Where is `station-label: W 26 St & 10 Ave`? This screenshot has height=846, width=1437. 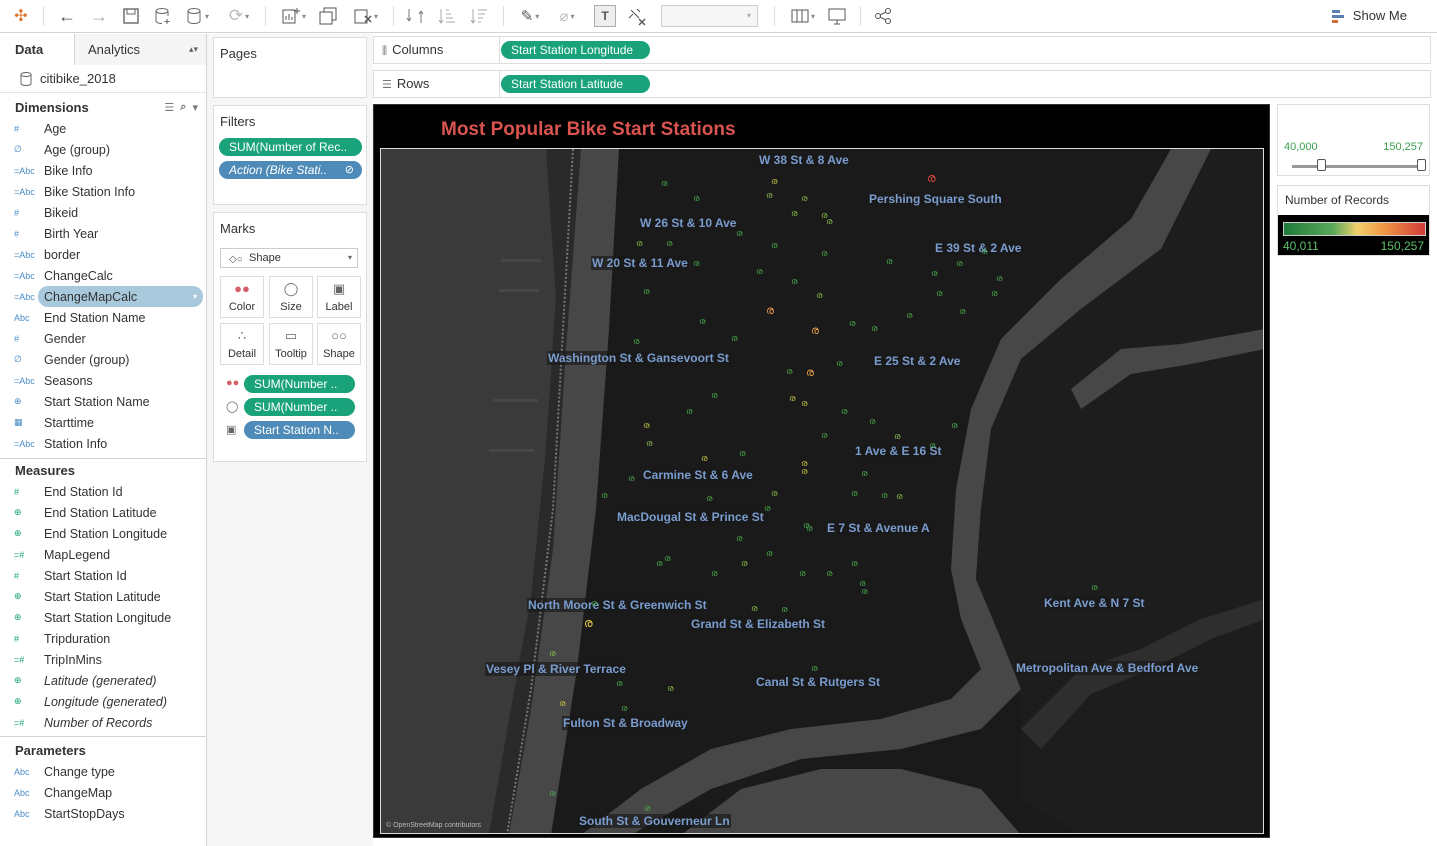
station-label: W 26 St & 10 Ave is located at coordinates (688, 223).